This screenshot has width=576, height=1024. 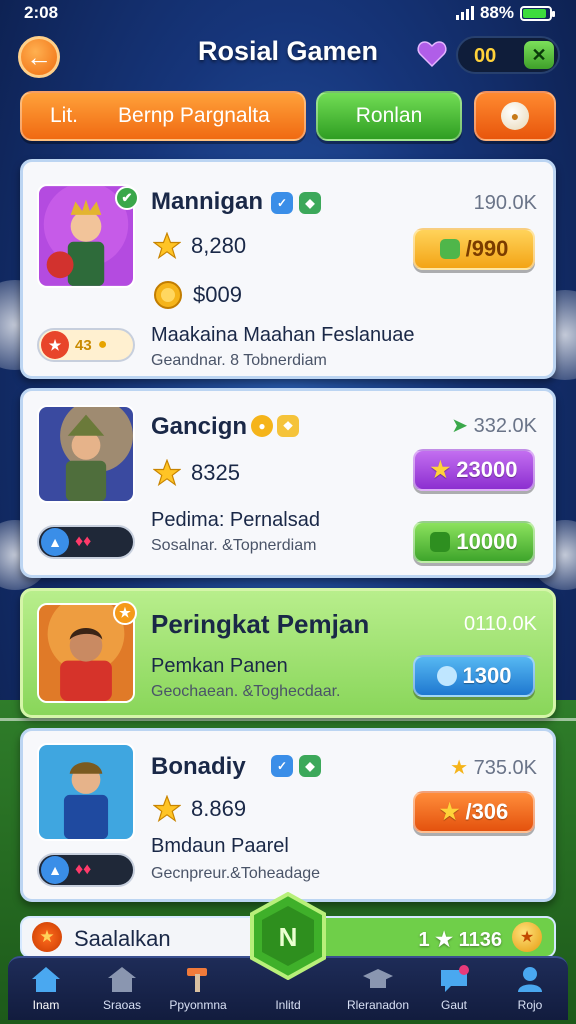 What do you see at coordinates (219, 245) in the screenshot?
I see `star-value: 8,280` at bounding box center [219, 245].